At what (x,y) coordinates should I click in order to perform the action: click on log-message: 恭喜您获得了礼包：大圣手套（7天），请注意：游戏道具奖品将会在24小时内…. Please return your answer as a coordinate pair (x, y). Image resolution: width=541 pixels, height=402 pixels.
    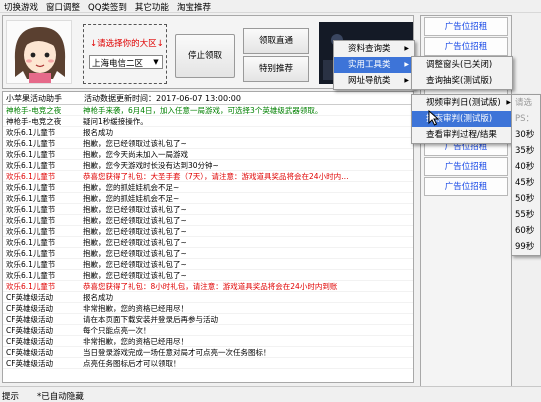
    Looking at the image, I should click on (216, 176).